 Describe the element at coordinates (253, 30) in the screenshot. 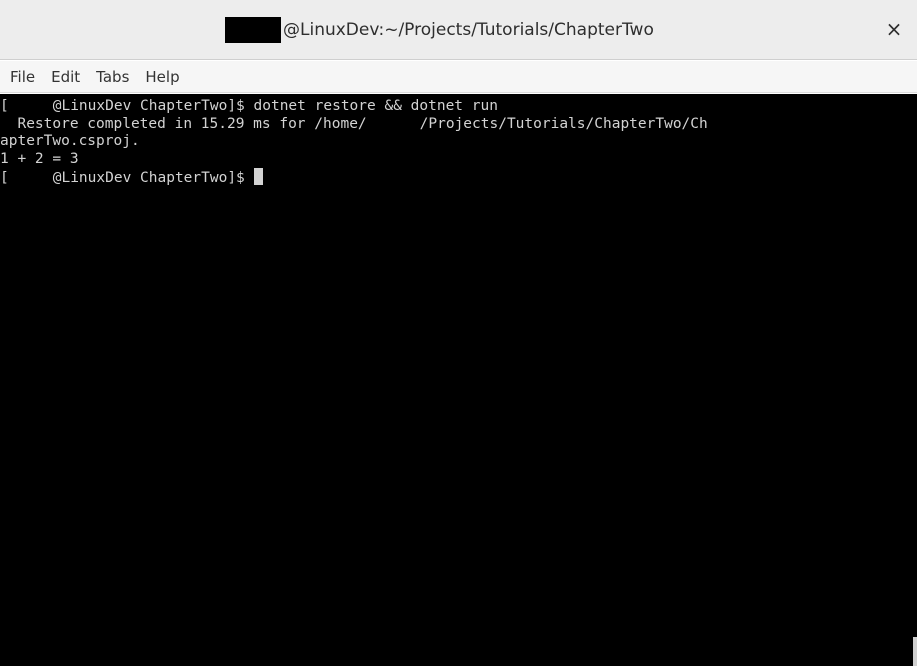

I see `redacted-username-box` at that location.